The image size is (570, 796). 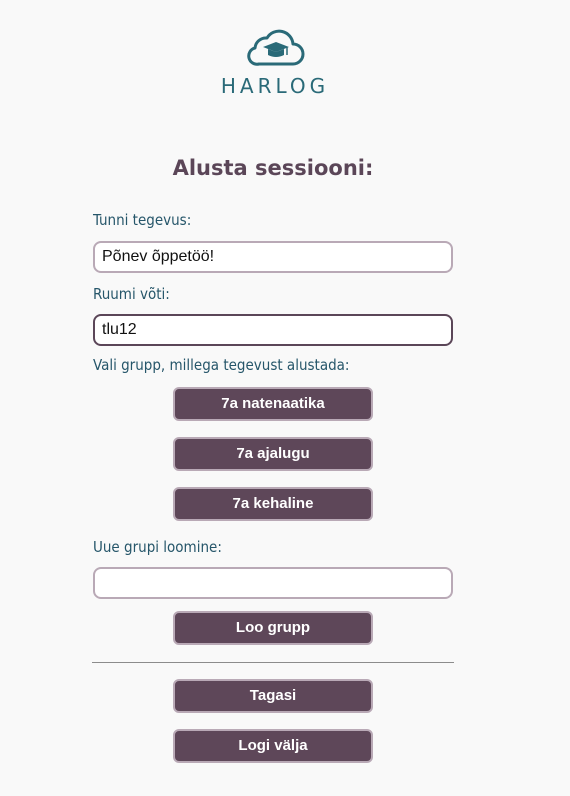 I want to click on room-key-label: Ruumi võti:, so click(x=131, y=294).